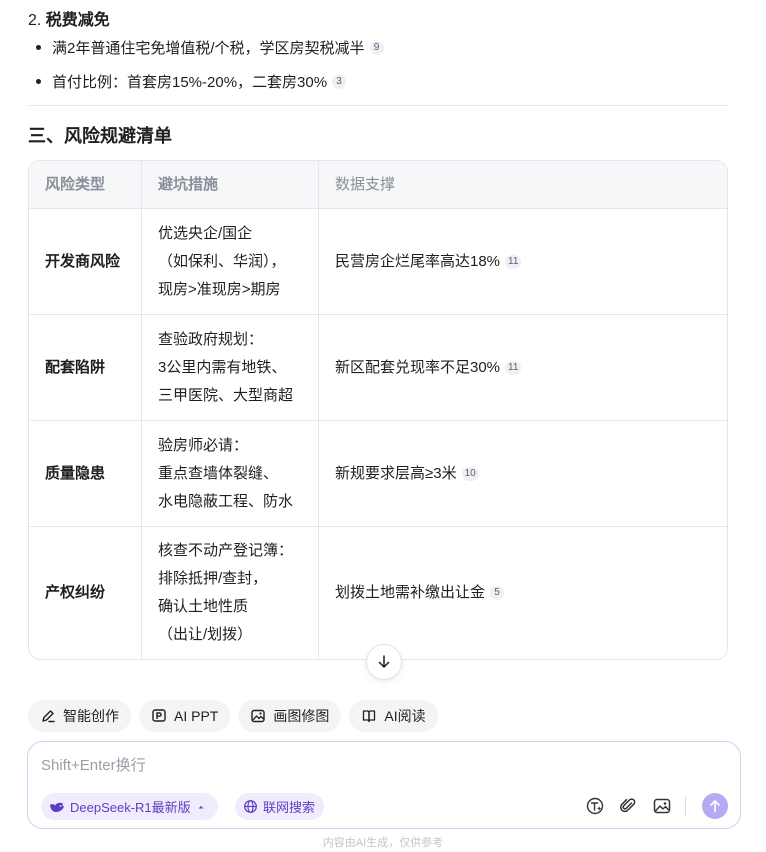  I want to click on risk-type-cell: 配套陷阱, so click(85, 367).